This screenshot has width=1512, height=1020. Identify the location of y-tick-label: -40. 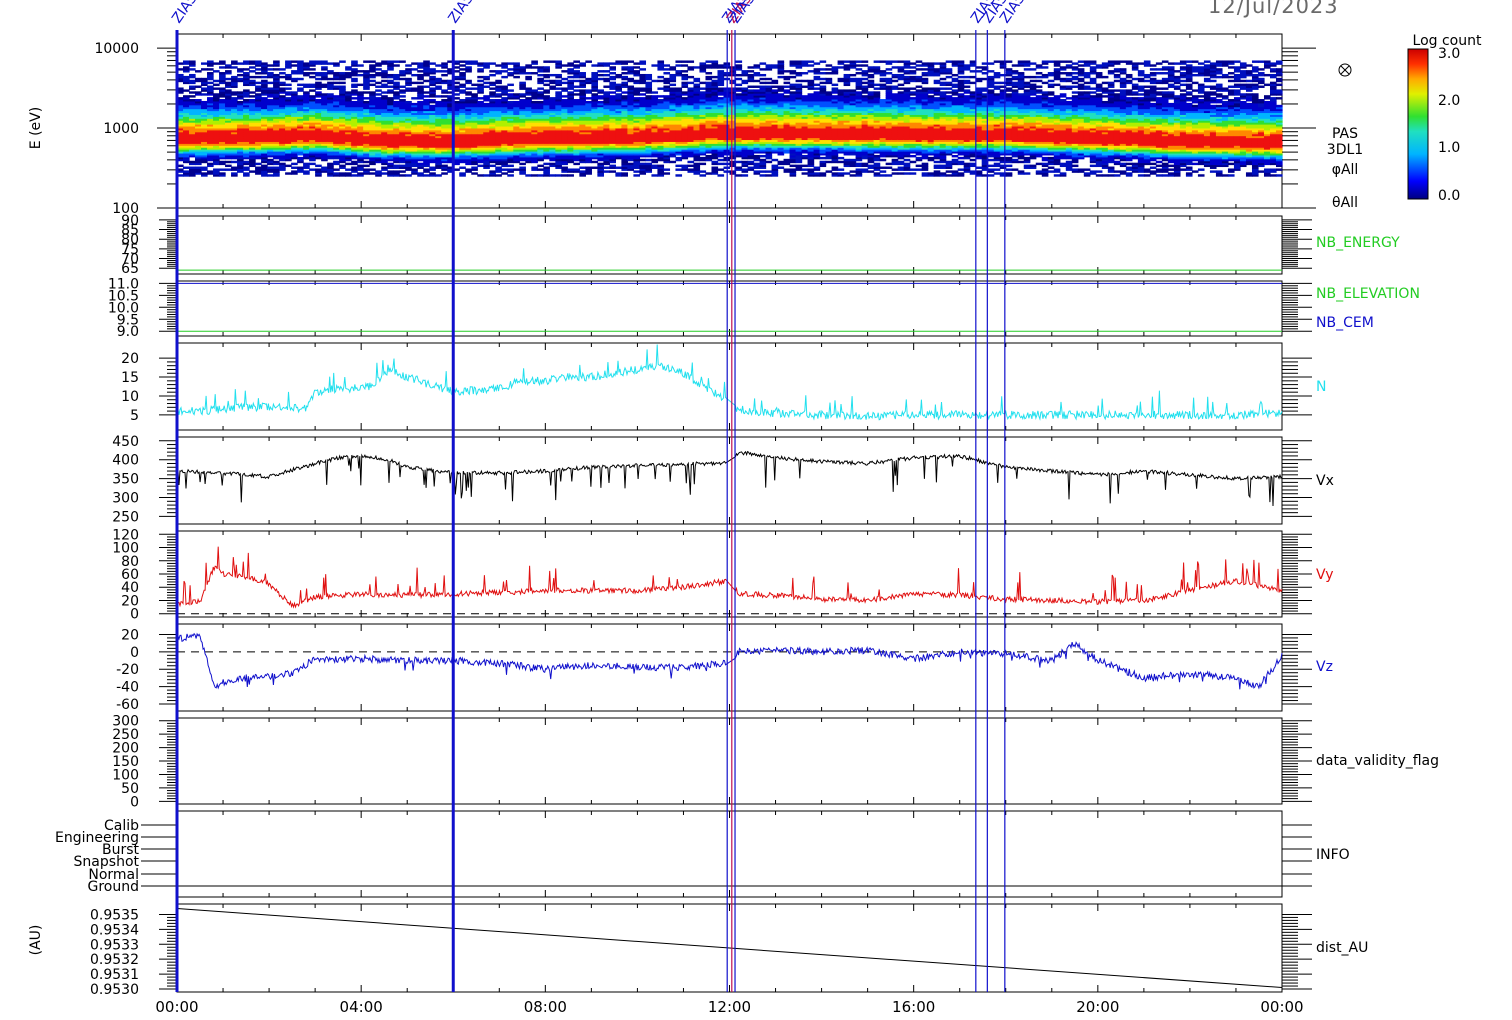
(127, 688).